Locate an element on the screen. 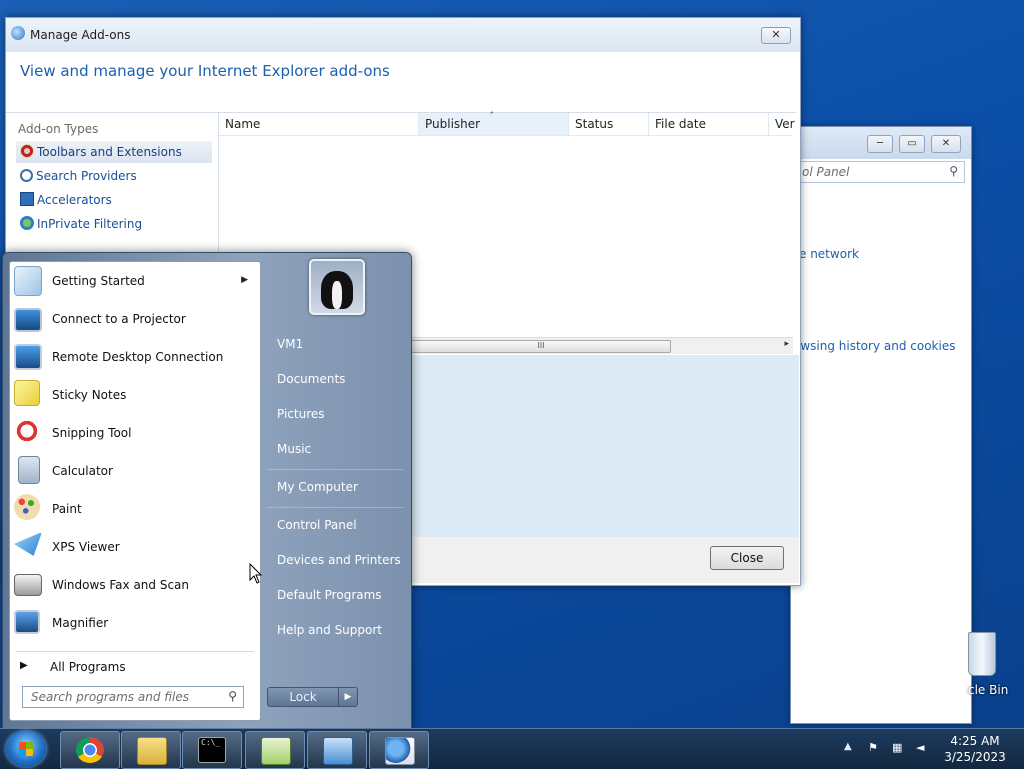  program-label: XPS Viewer is located at coordinates (86, 547).